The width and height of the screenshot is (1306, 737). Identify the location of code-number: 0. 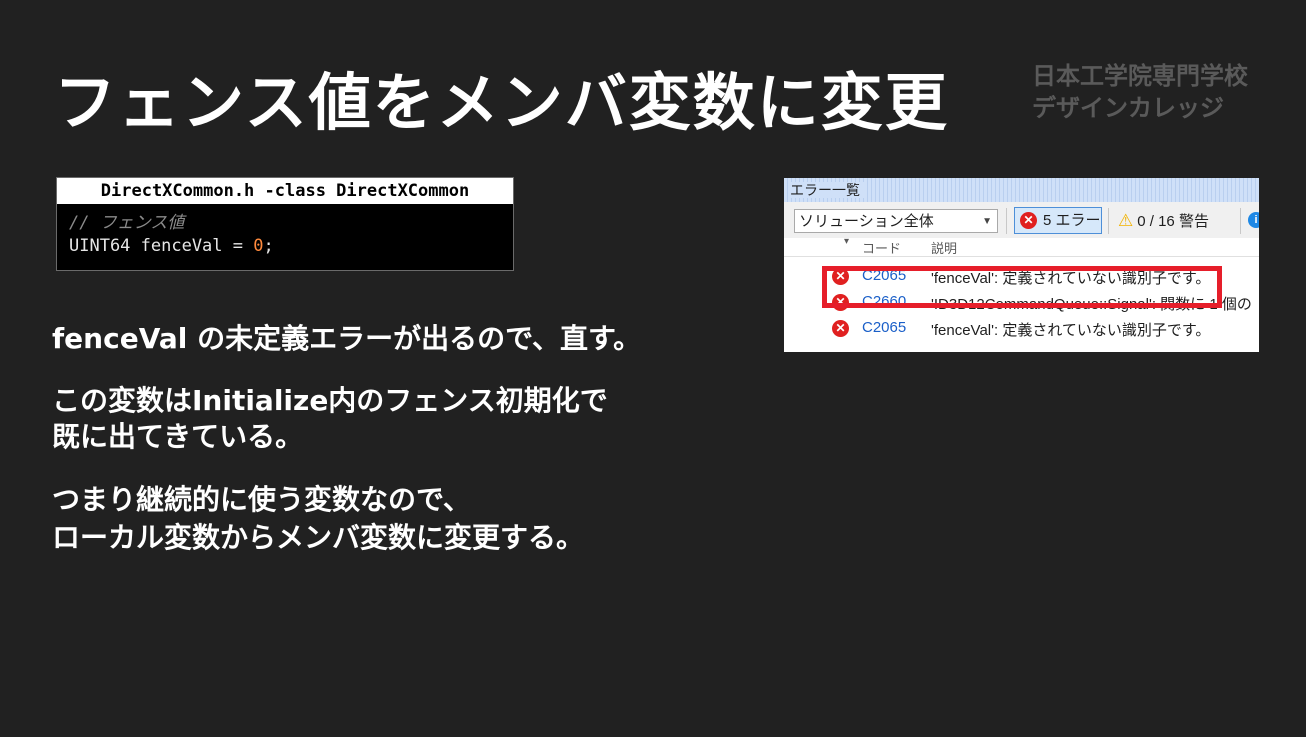
(258, 246).